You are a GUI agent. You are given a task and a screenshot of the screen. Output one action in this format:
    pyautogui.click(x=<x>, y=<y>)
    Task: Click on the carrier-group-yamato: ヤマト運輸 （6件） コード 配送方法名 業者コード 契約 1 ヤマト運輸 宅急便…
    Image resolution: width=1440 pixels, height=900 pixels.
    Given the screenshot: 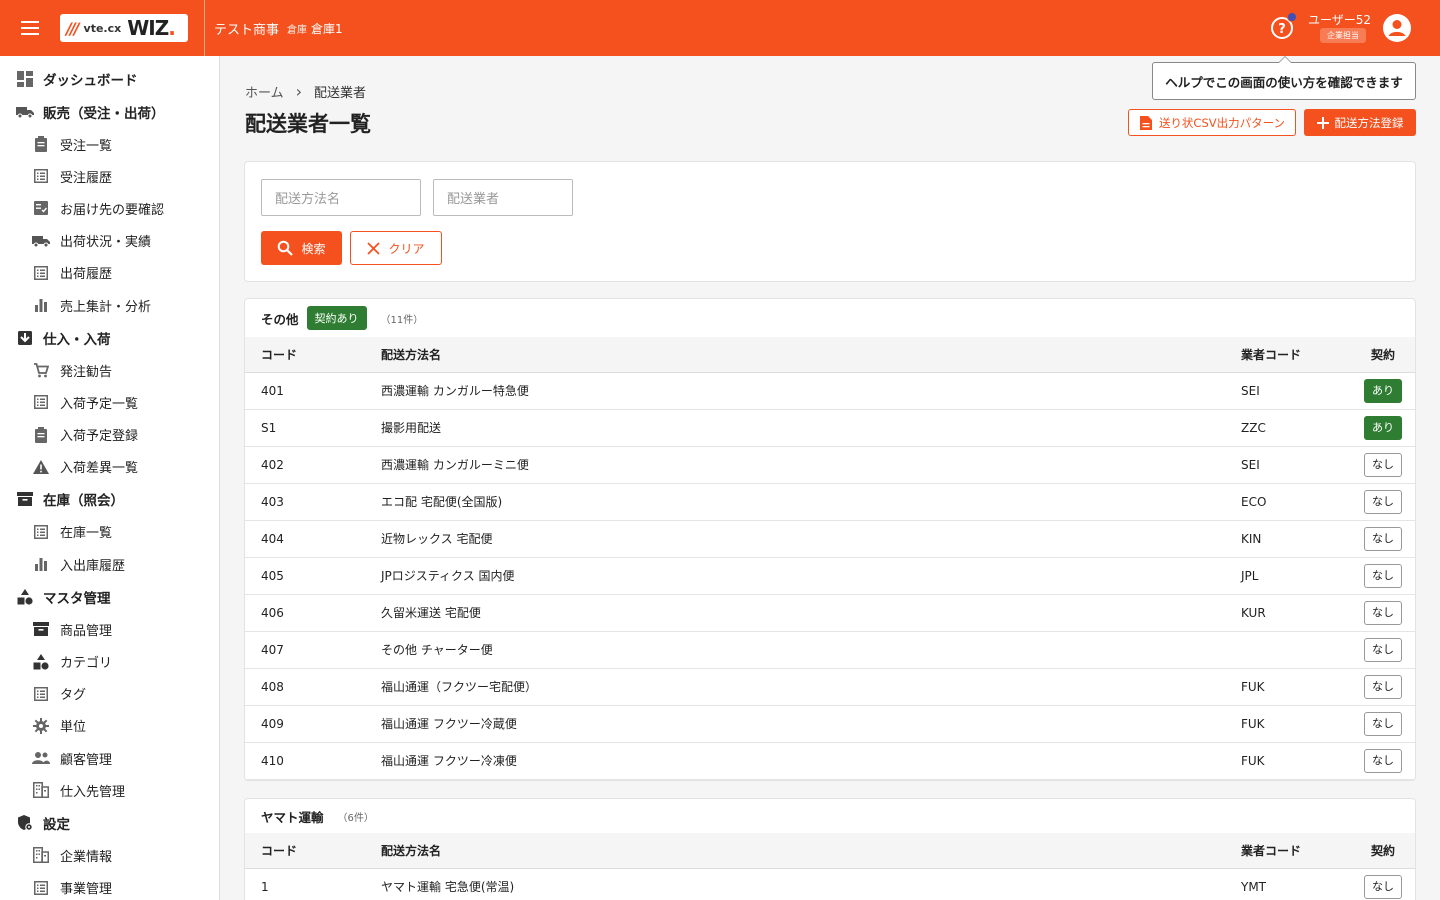 What is the action you would take?
    pyautogui.click(x=830, y=849)
    